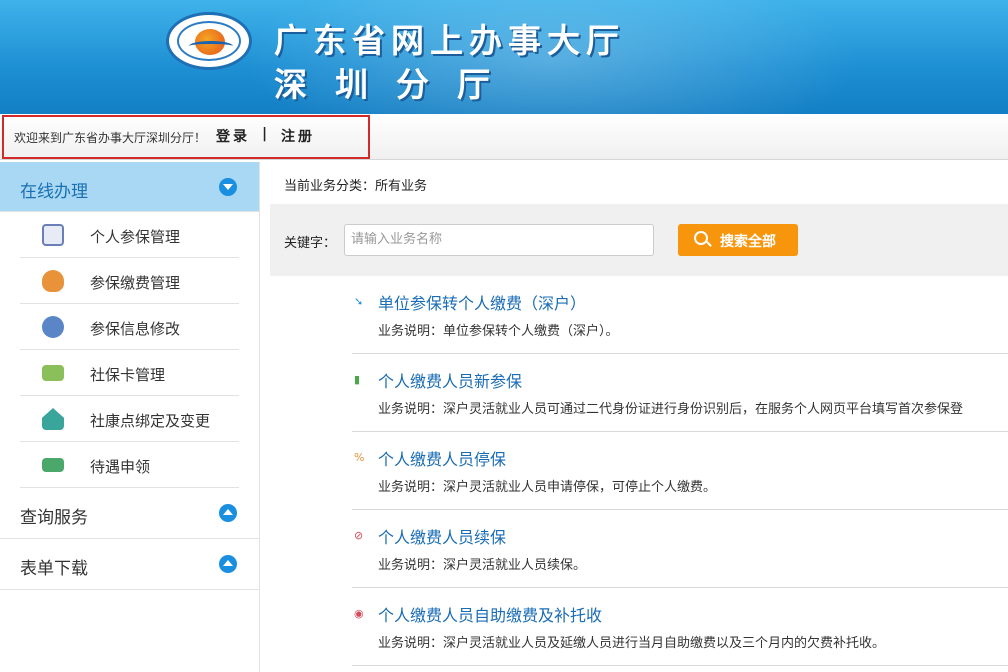 The width and height of the screenshot is (1008, 672). I want to click on keyword-label: 关键字：, so click(310, 243).